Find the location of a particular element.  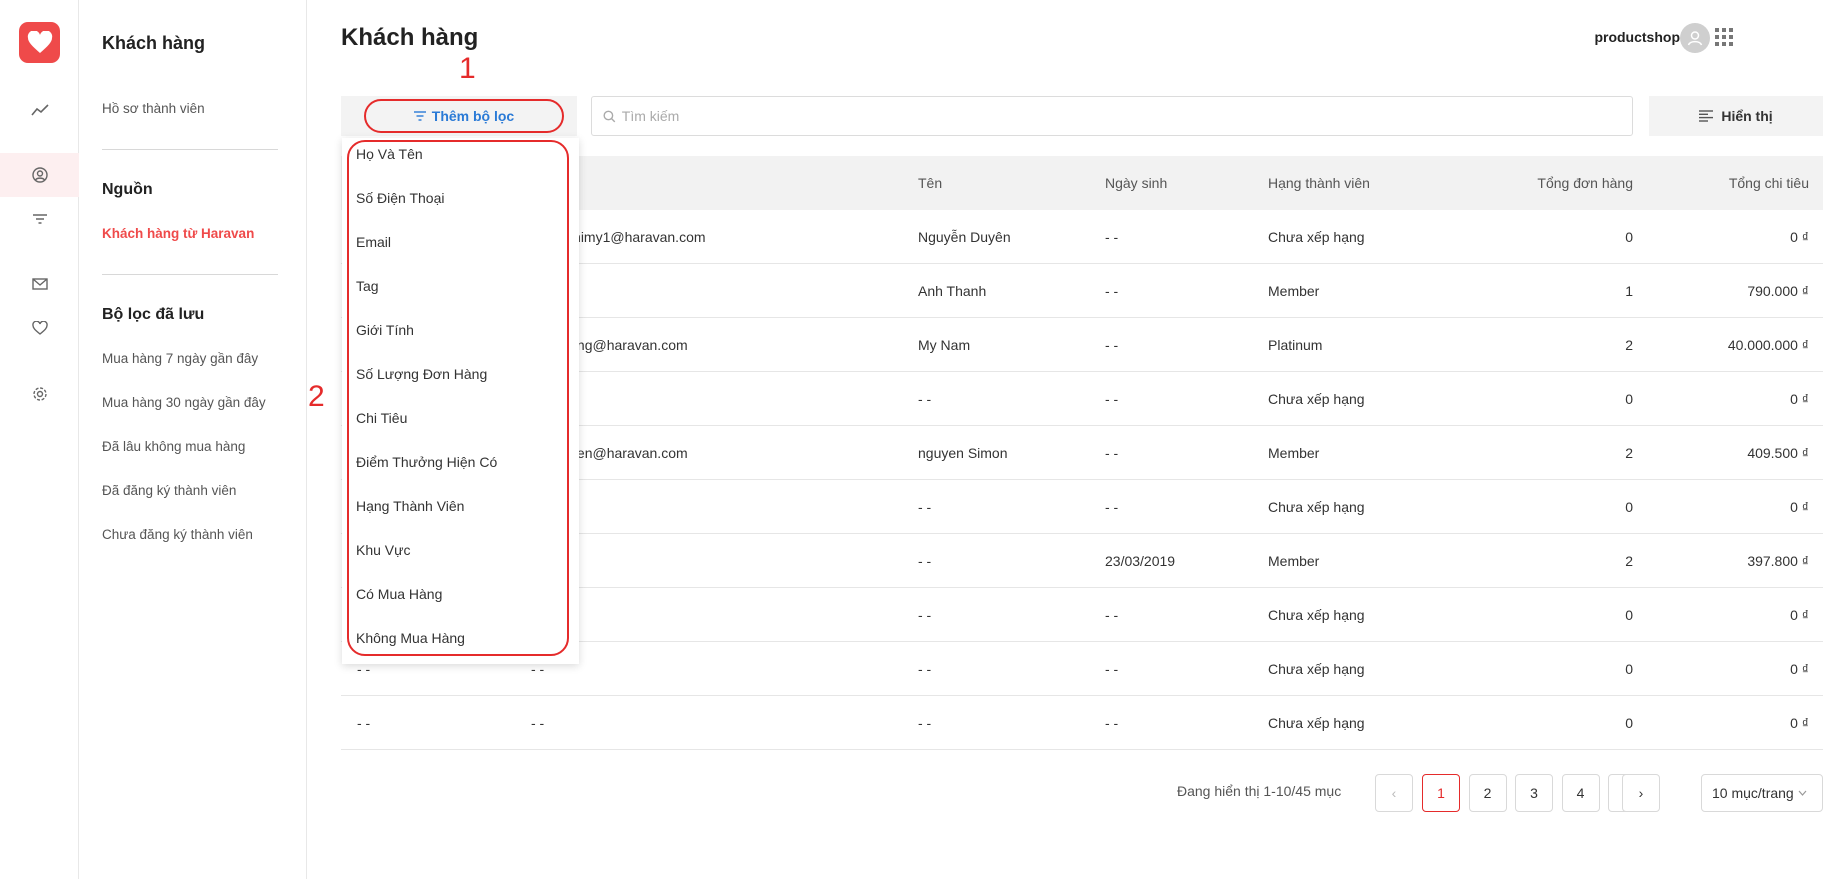

saved-filter-item: Mua hàng 7 ngày gần đây is located at coordinates (180, 358).